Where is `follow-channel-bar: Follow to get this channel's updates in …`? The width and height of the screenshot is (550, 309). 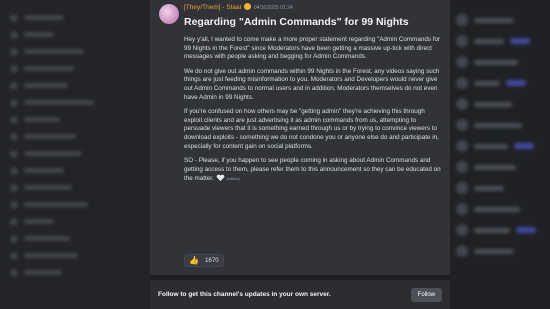 follow-channel-bar: Follow to get this channel's updates in … is located at coordinates (300, 294).